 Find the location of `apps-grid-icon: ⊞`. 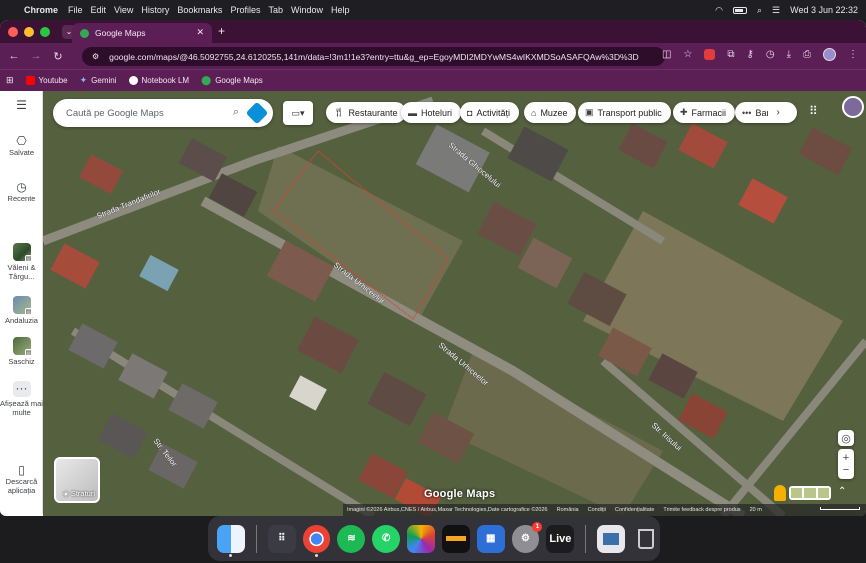

apps-grid-icon: ⊞ is located at coordinates (10, 80).